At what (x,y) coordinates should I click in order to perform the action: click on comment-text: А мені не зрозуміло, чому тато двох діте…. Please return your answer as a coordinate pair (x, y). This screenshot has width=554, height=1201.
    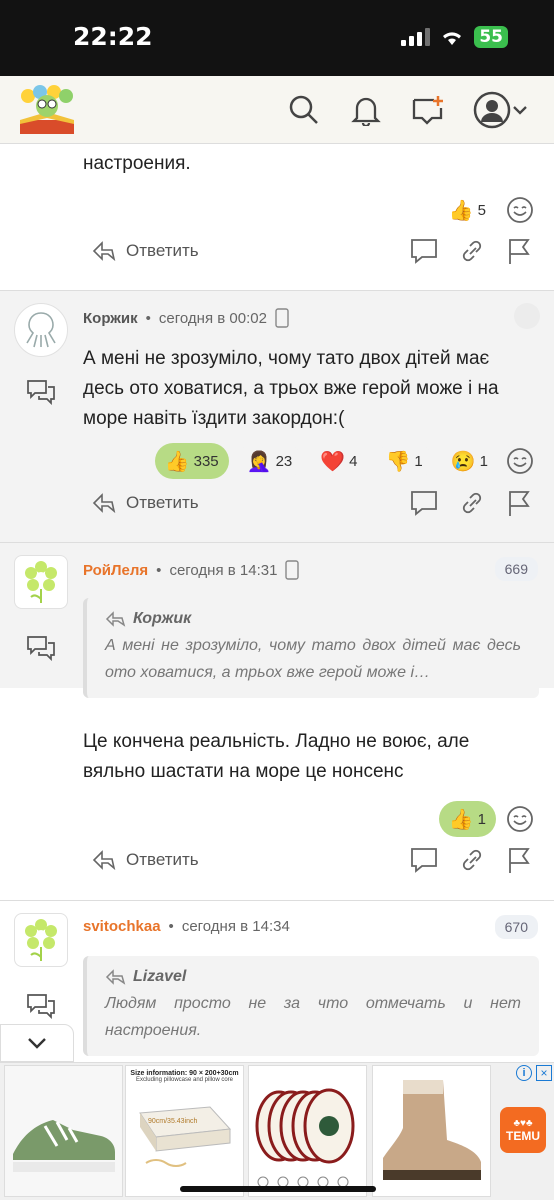
    Looking at the image, I should click on (291, 388).